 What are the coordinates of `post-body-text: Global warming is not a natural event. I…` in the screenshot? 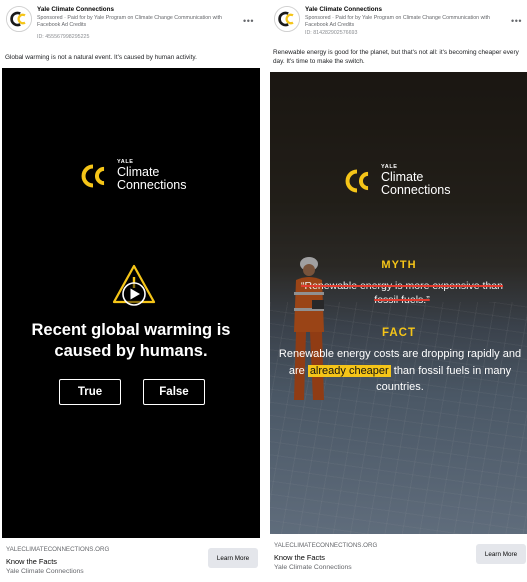 It's located at (101, 57).